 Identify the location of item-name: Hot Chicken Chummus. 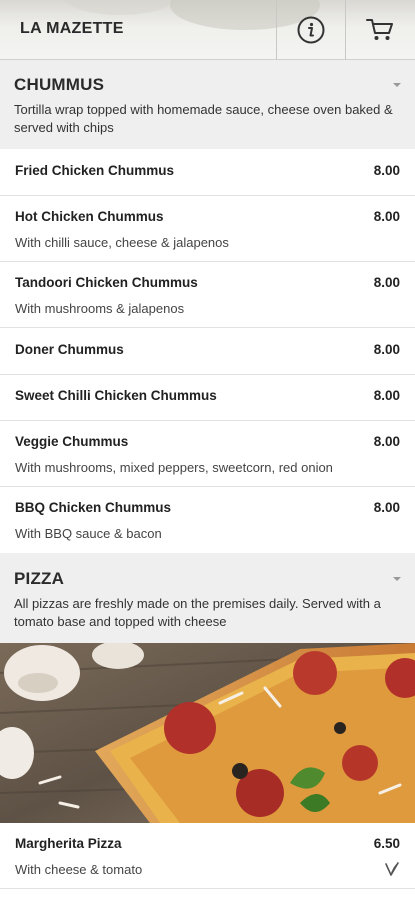
(89, 216).